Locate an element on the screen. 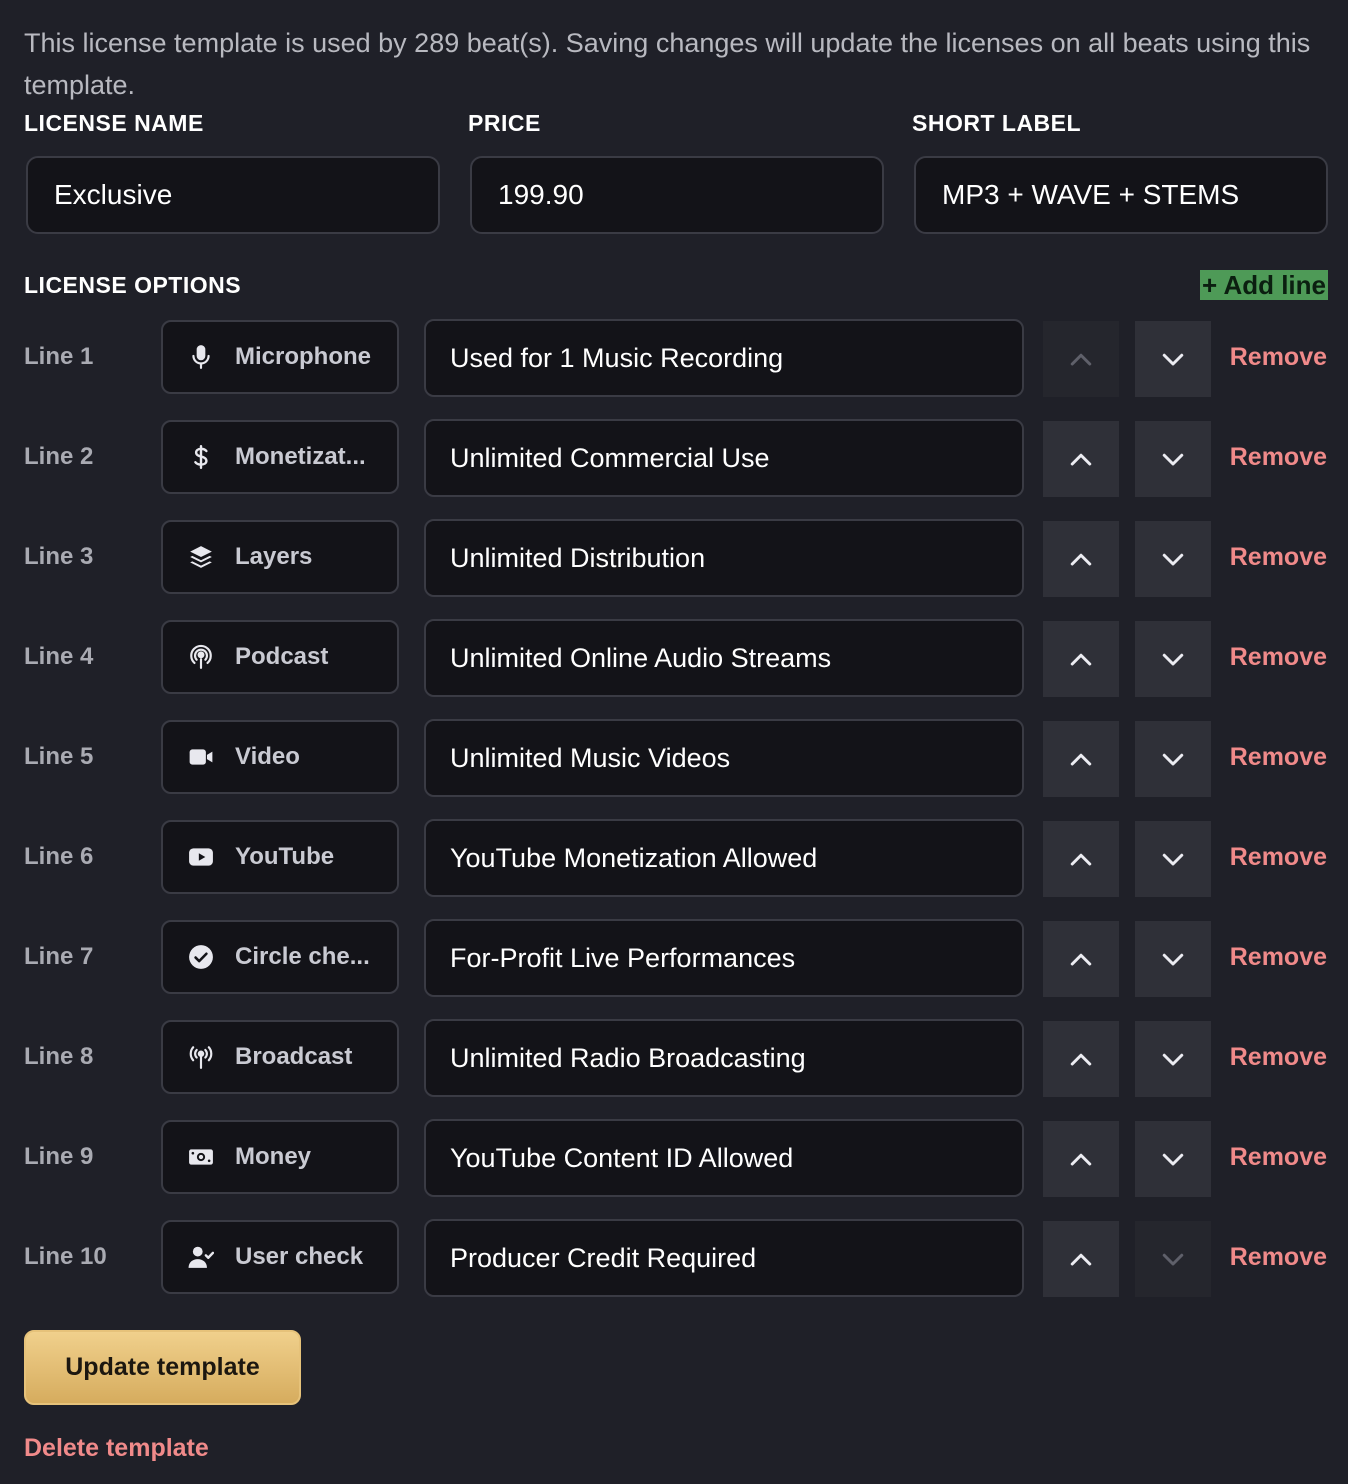  layers-icon is located at coordinates (201, 557).